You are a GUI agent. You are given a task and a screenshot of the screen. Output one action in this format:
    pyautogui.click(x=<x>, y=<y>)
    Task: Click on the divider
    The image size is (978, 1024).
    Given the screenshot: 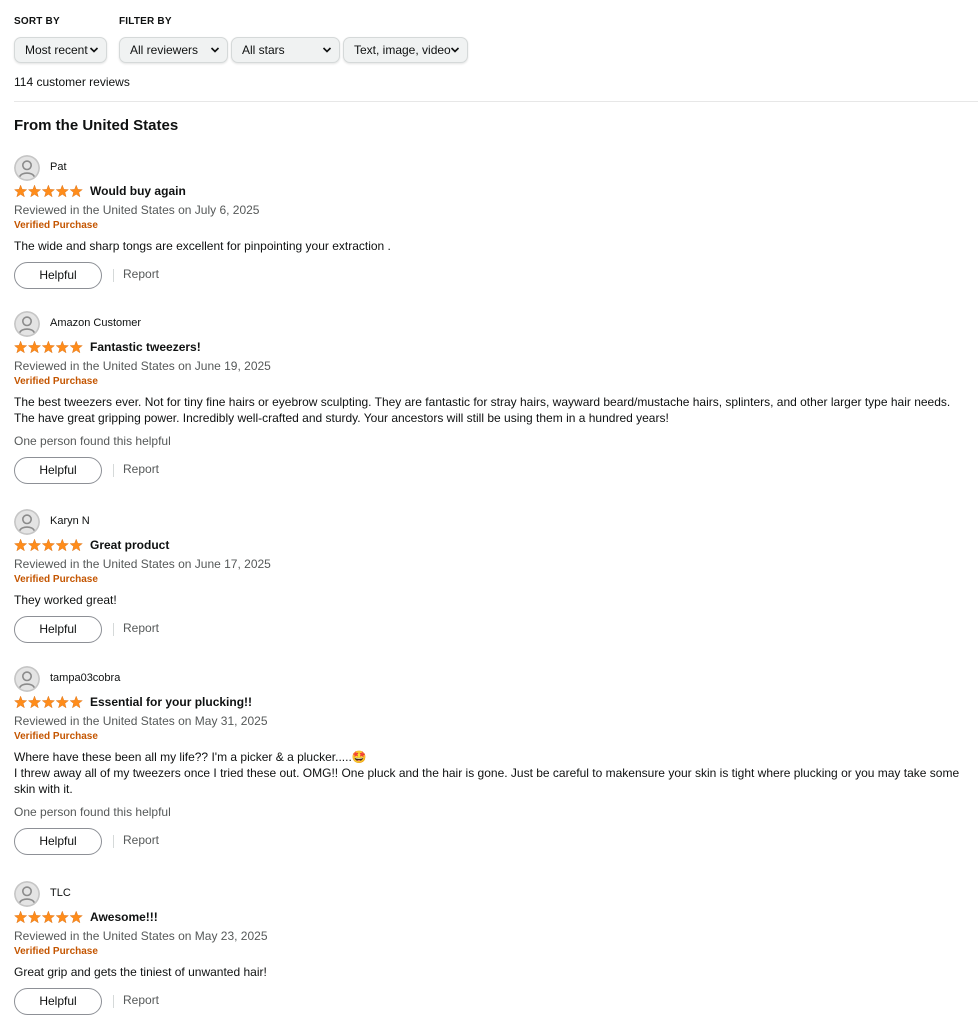 What is the action you would take?
    pyautogui.click(x=496, y=101)
    